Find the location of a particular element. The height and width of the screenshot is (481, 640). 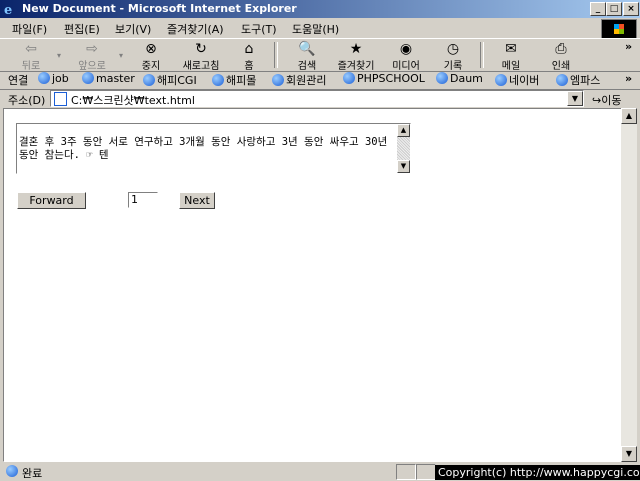

forward-button: Forward is located at coordinates (51, 200).